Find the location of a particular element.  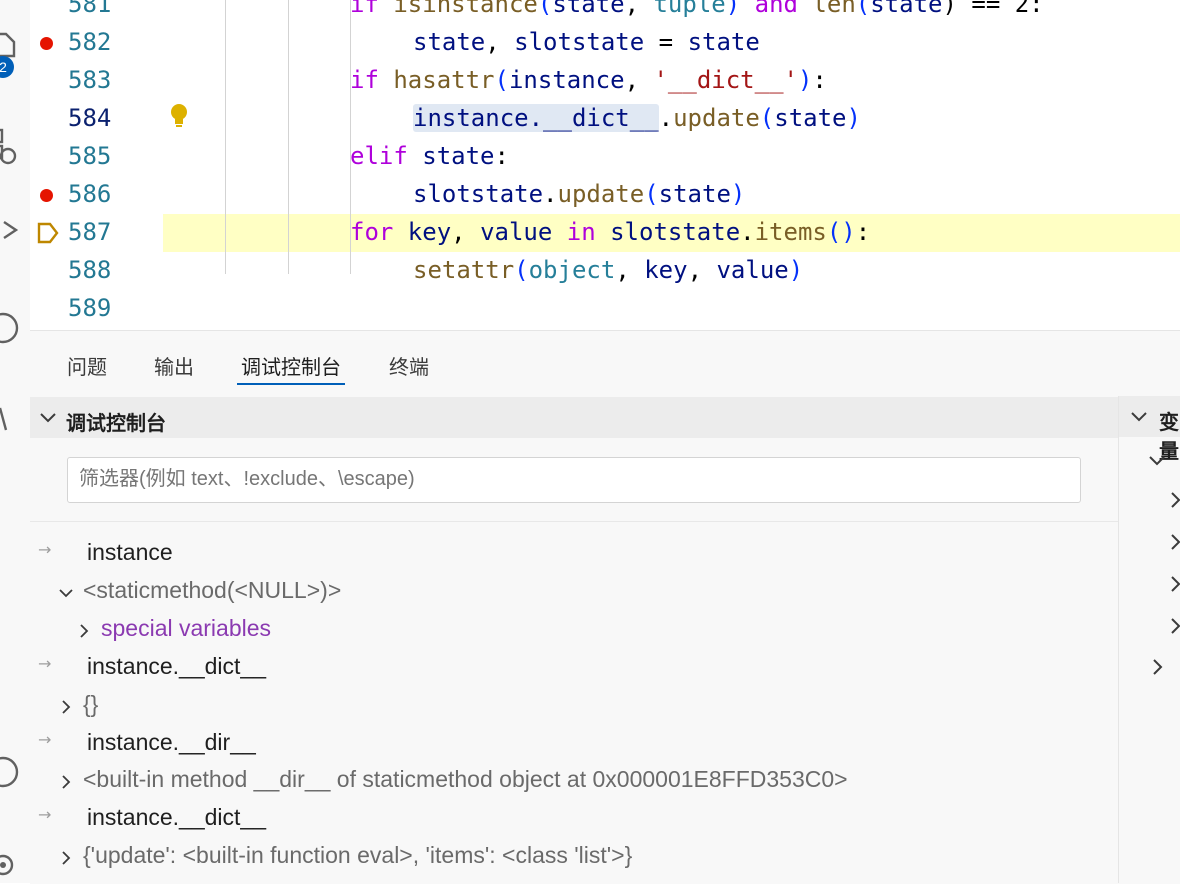

activity-bar: 2 is located at coordinates (15, 441).